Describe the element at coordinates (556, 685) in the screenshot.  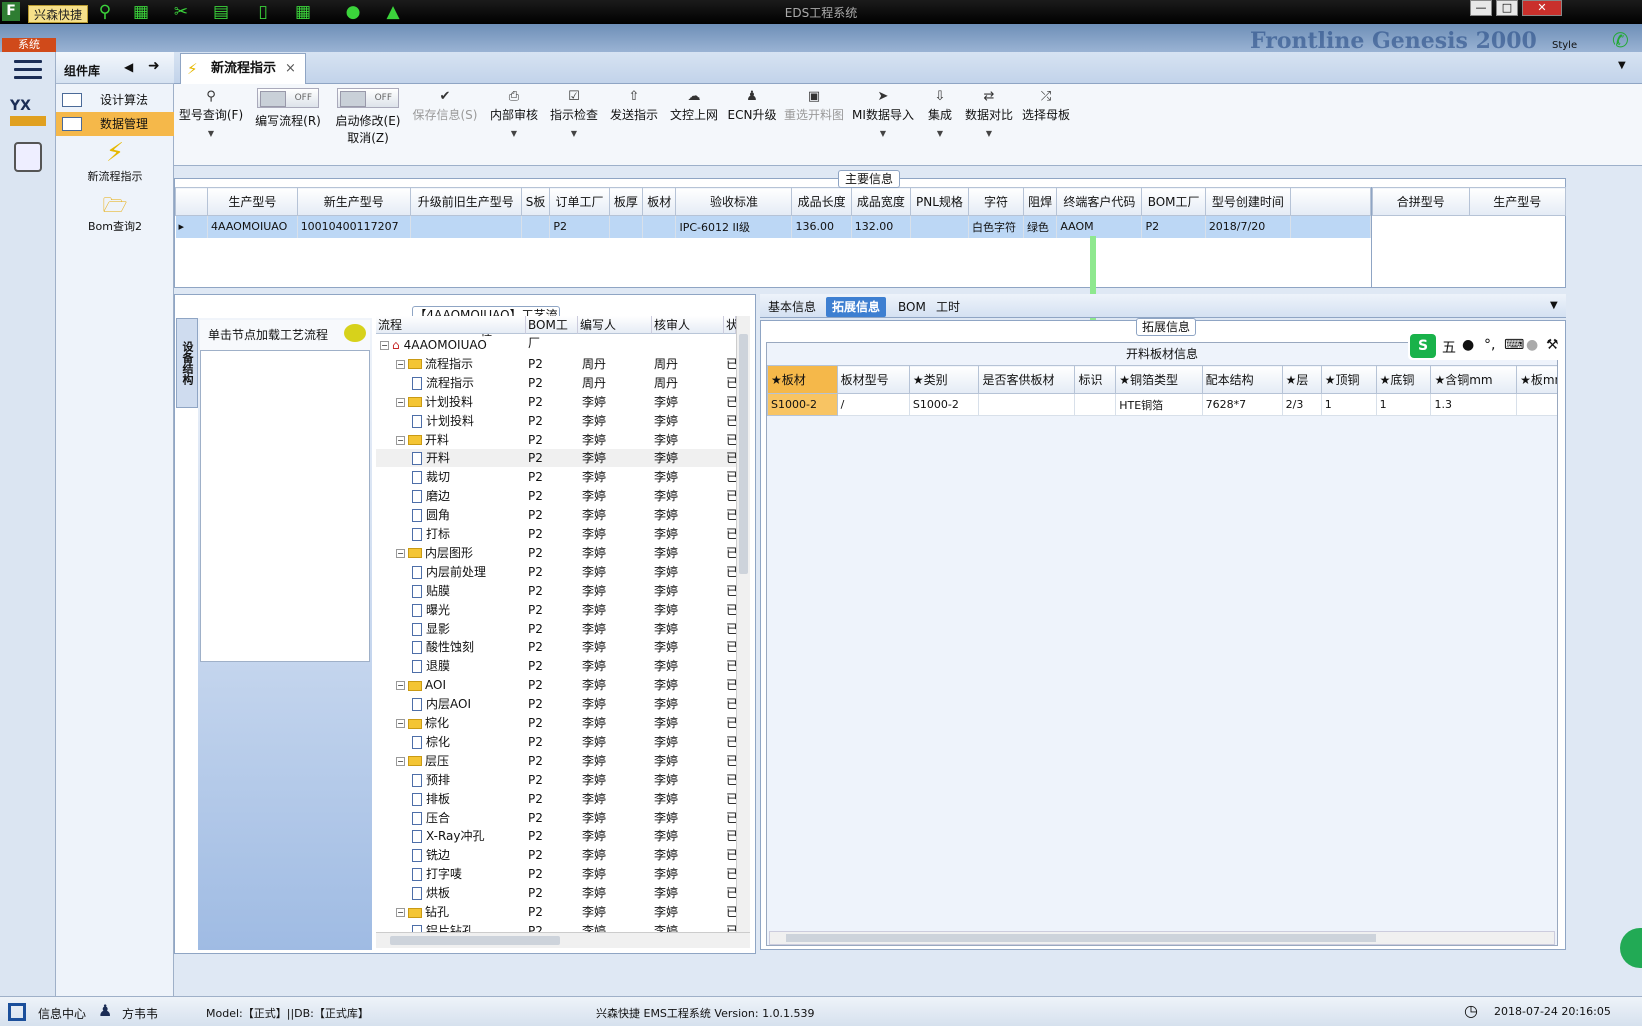
I see `tree-row: − AOI P2 李婷 李婷 已` at that location.